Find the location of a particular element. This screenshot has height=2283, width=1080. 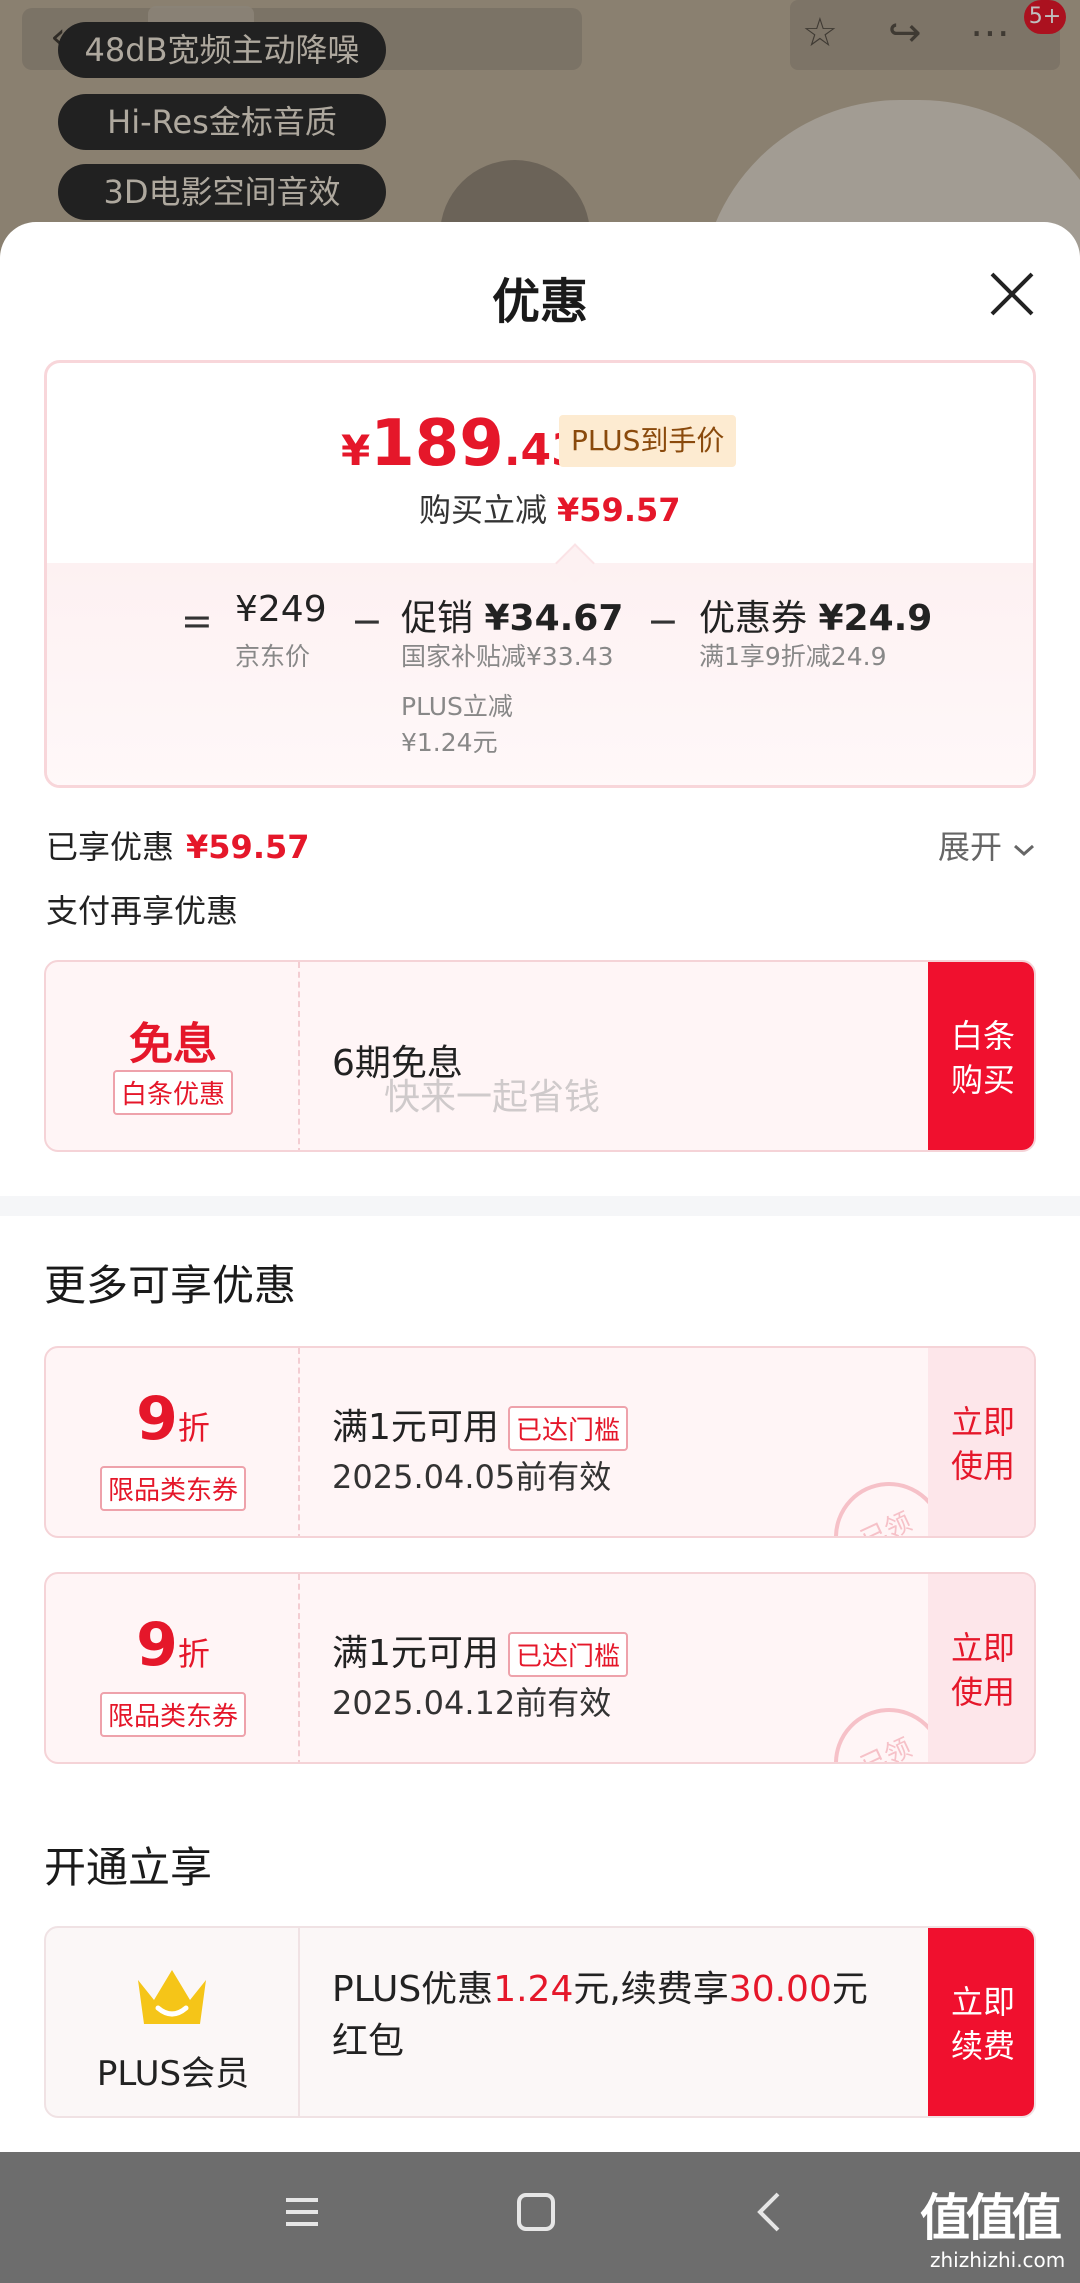

final-price: ¥189.43 is located at coordinates (461, 444).